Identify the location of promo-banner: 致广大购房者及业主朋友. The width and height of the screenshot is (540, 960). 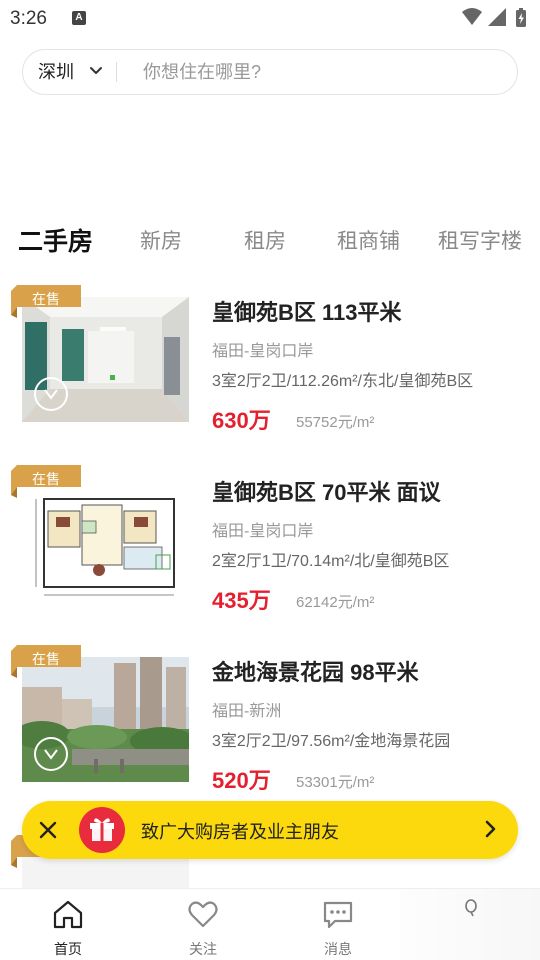
(270, 830).